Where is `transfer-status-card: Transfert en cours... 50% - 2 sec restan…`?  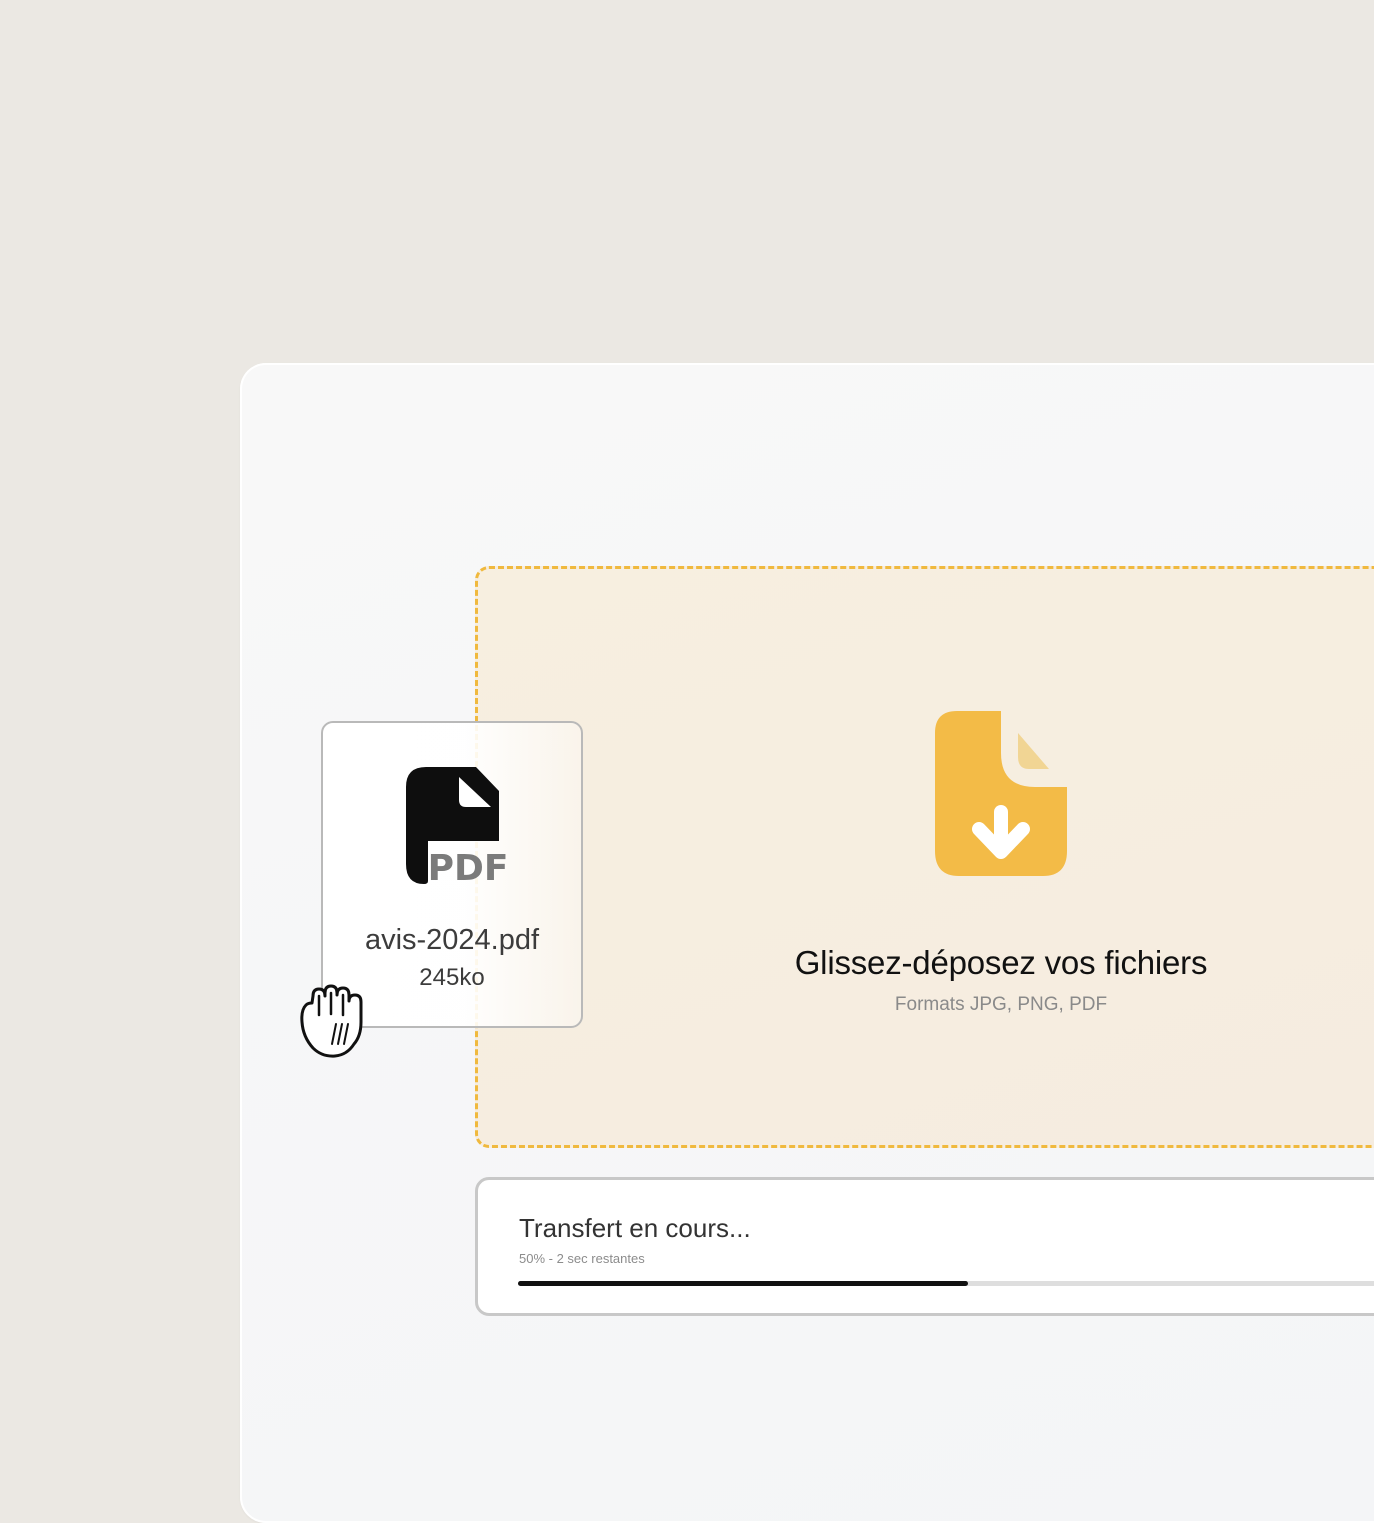 transfer-status-card: Transfert en cours... 50% - 2 sec restan… is located at coordinates (924, 1246).